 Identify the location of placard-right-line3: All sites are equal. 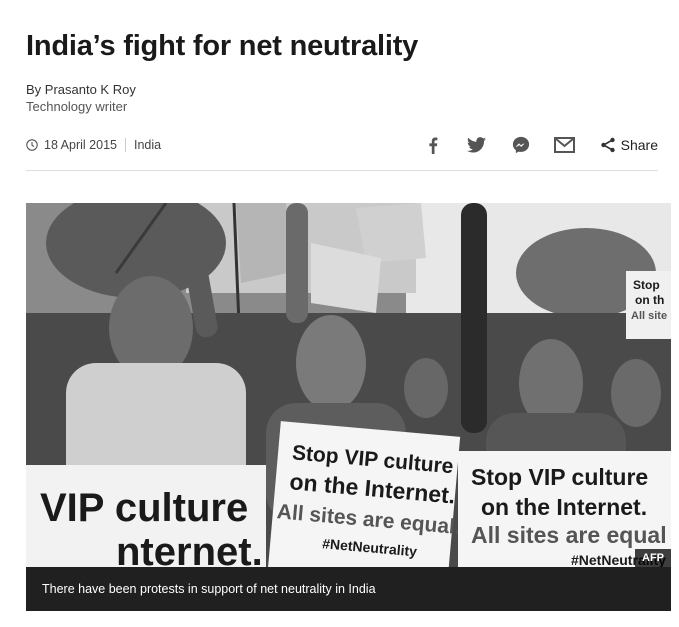
(569, 535).